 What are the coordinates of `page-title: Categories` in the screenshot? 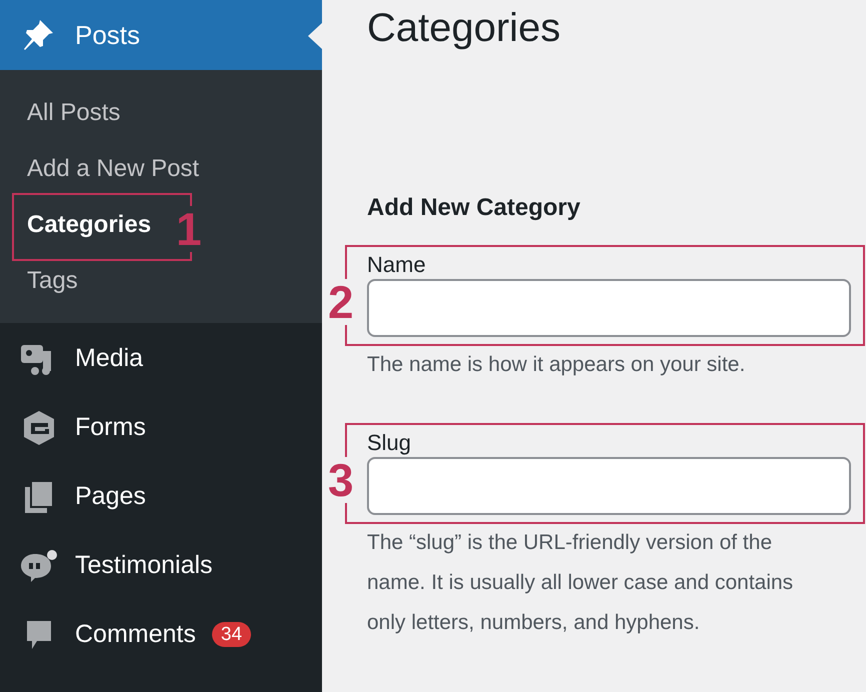 It's located at (464, 28).